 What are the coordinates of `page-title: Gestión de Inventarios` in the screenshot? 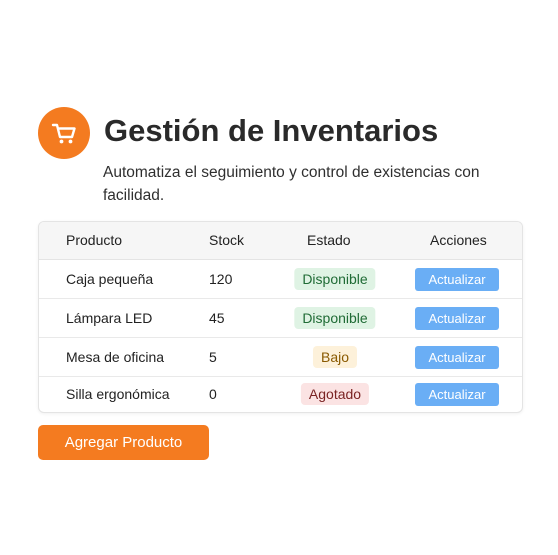 It's located at (271, 130).